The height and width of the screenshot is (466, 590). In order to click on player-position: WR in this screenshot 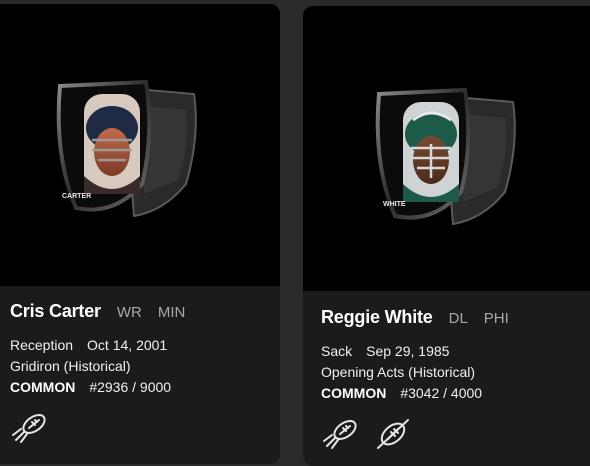, I will do `click(129, 312)`.